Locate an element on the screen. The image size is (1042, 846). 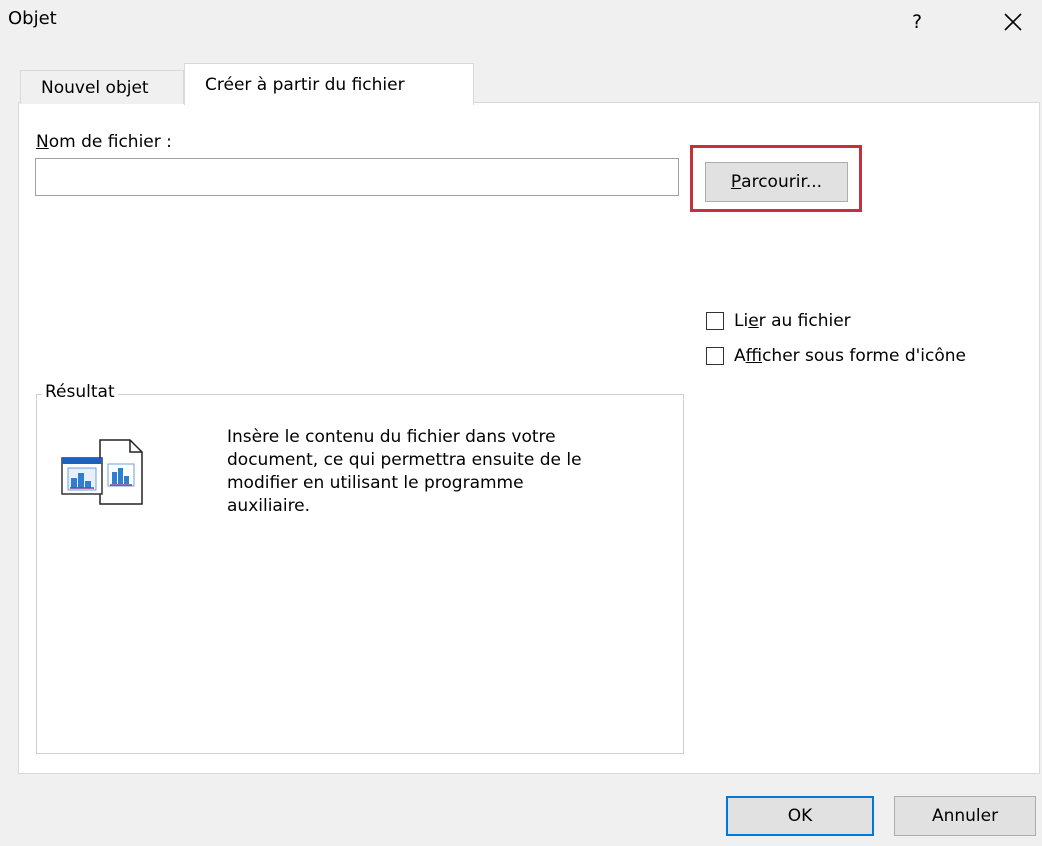
file-name-label: Nom de fichier : is located at coordinates (104, 142).